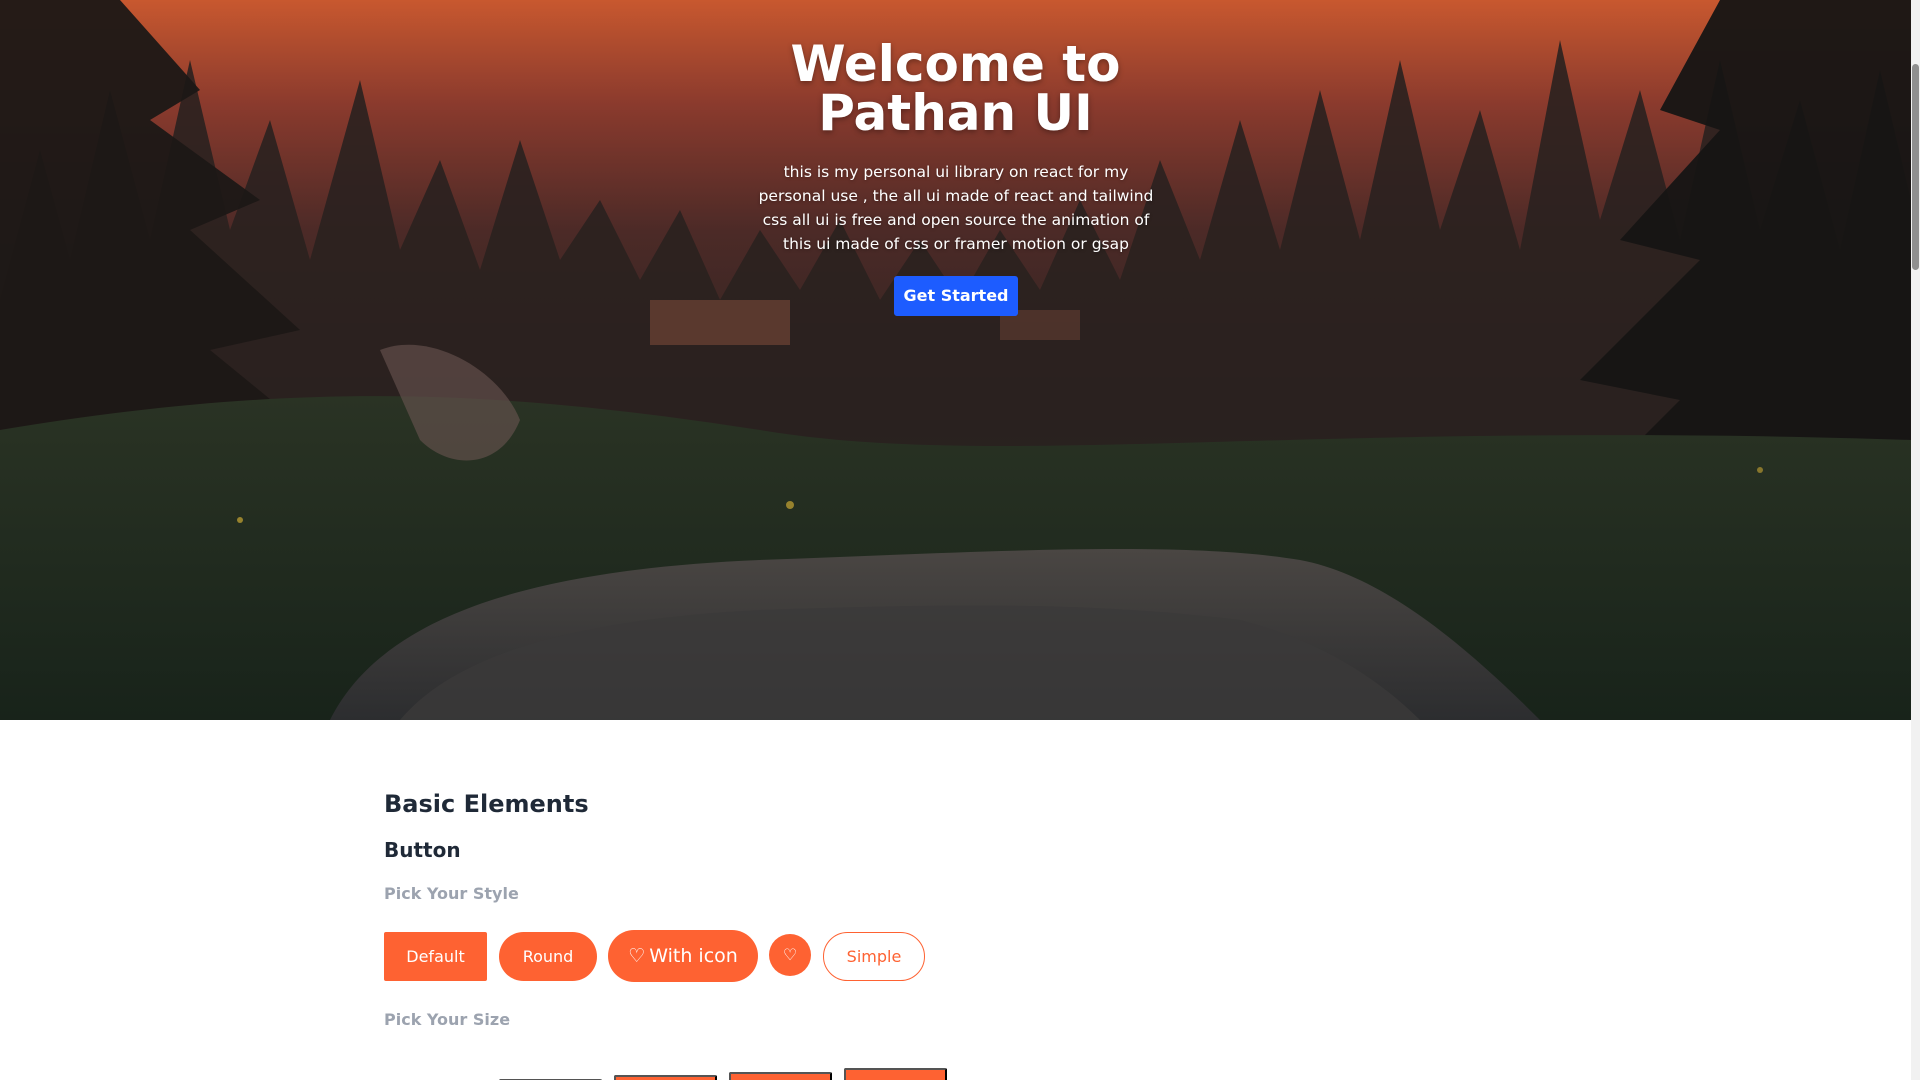 This screenshot has width=1920, height=1080. Describe the element at coordinates (548, 956) in the screenshot. I see `round-button: Round` at that location.